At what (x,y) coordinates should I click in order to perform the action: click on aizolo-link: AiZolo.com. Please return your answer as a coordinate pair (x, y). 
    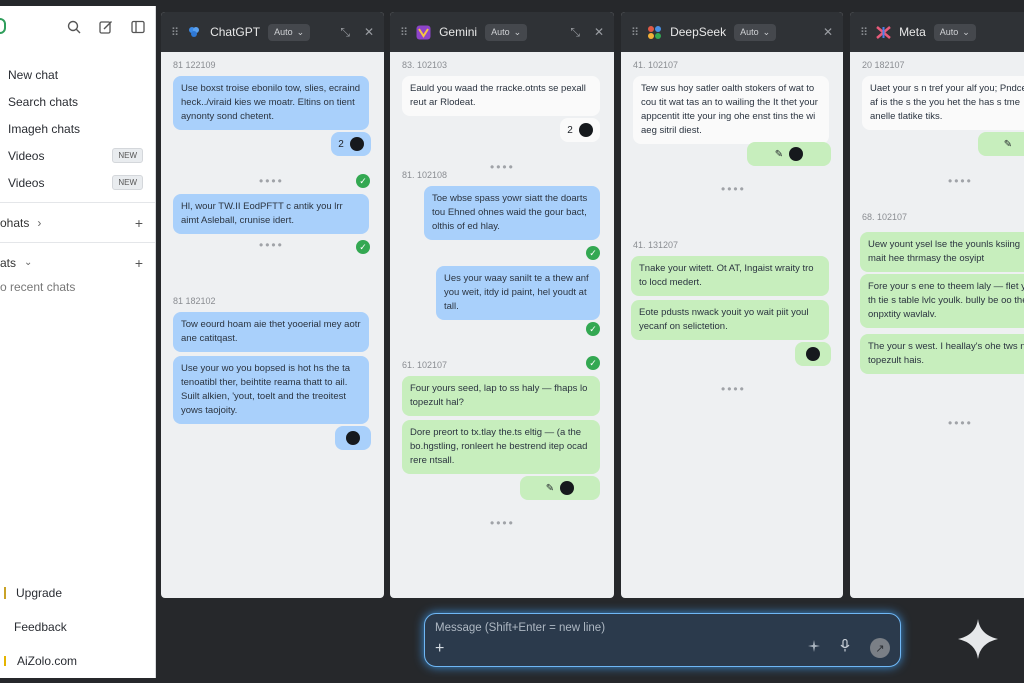
    Looking at the image, I should click on (78, 661).